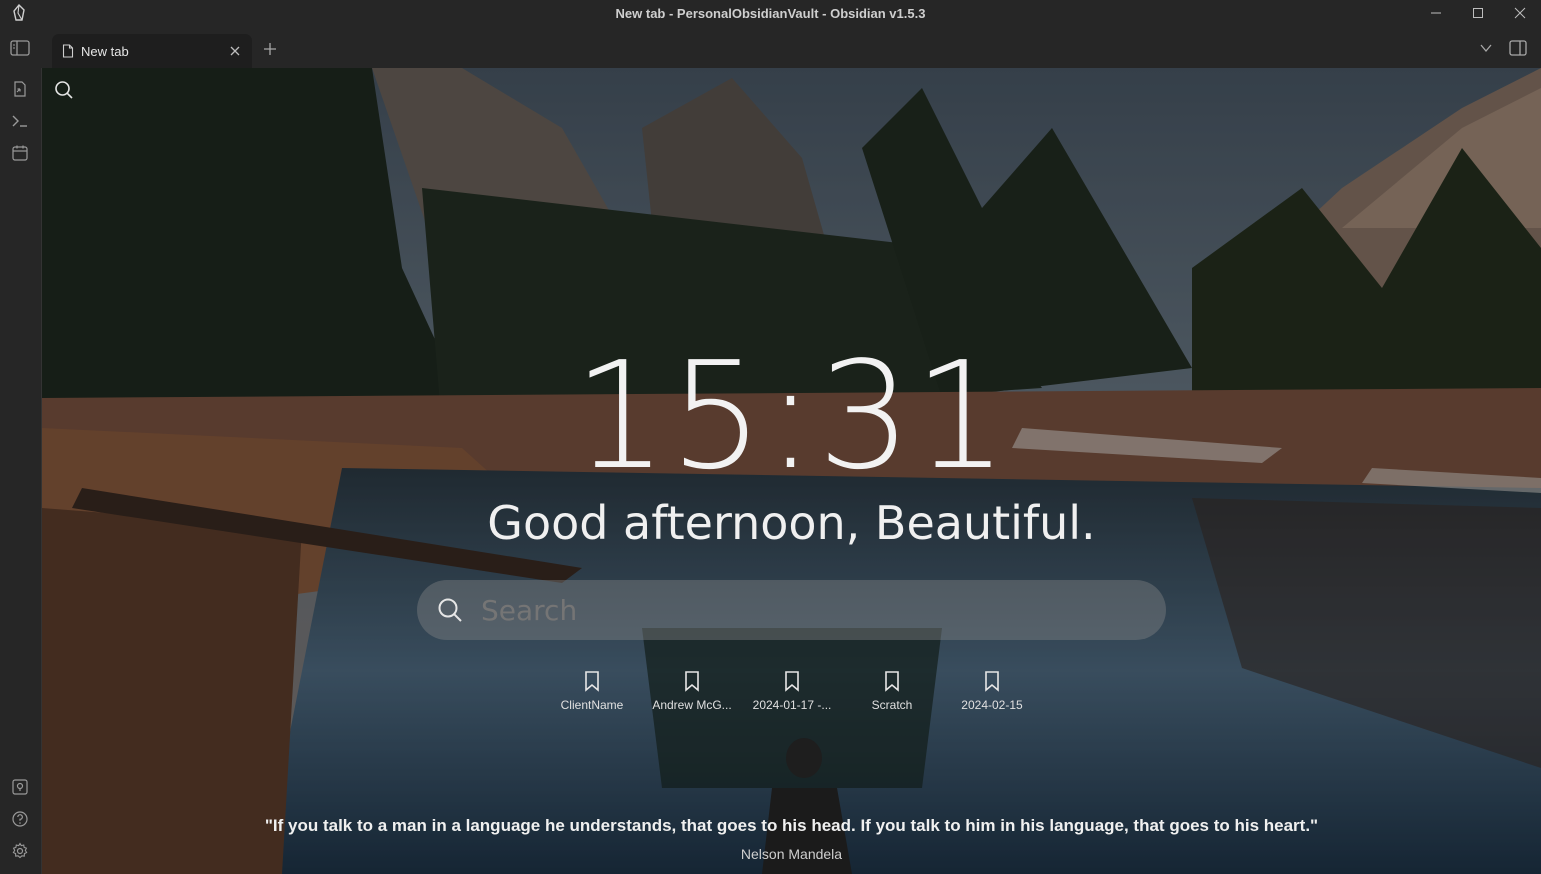 The height and width of the screenshot is (874, 1541). I want to click on obsidian-logo-icon, so click(19, 13).